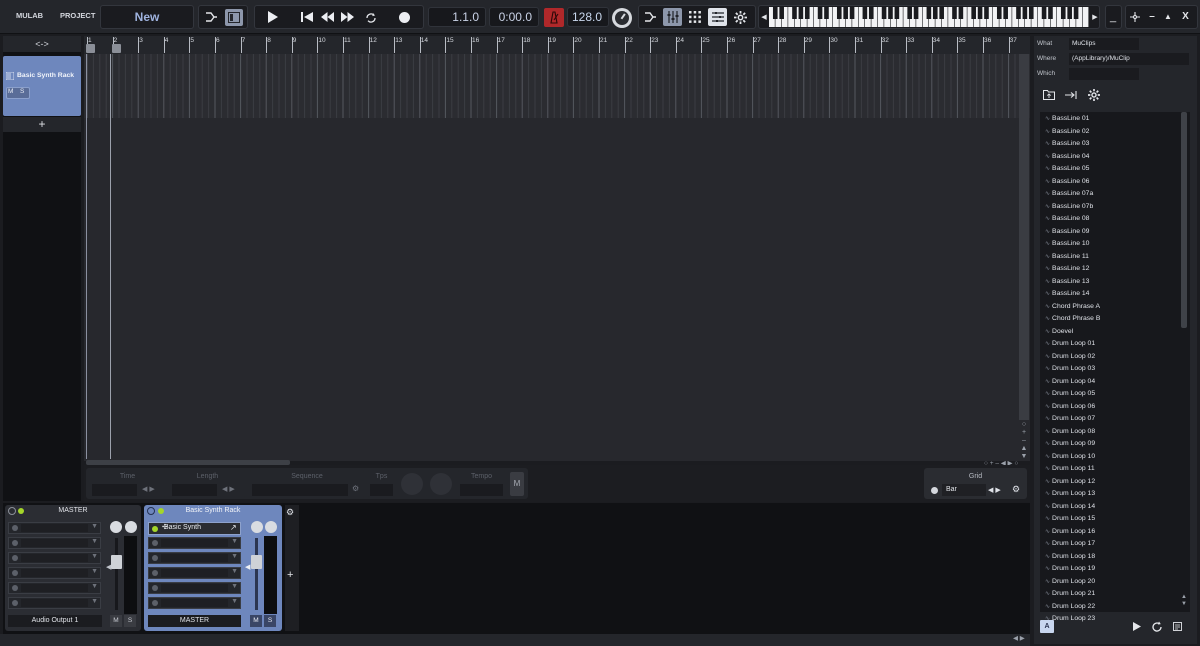 The image size is (1200, 646). What do you see at coordinates (234, 17) in the screenshot?
I see `layout-toggle-icon` at bounding box center [234, 17].